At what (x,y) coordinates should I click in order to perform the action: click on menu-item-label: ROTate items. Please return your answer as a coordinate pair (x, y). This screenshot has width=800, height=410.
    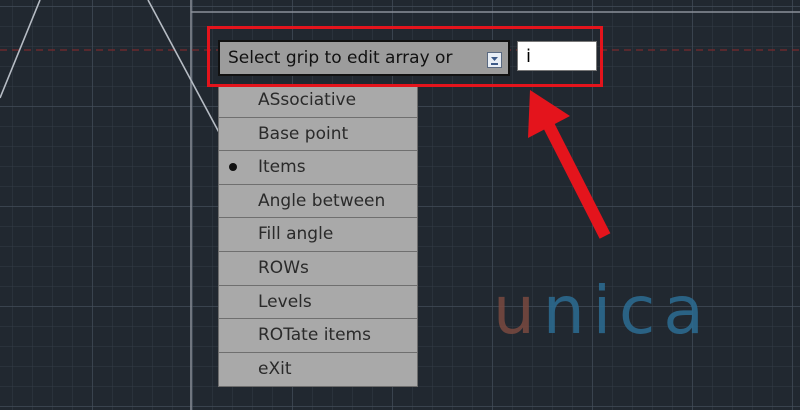
    Looking at the image, I should click on (314, 335).